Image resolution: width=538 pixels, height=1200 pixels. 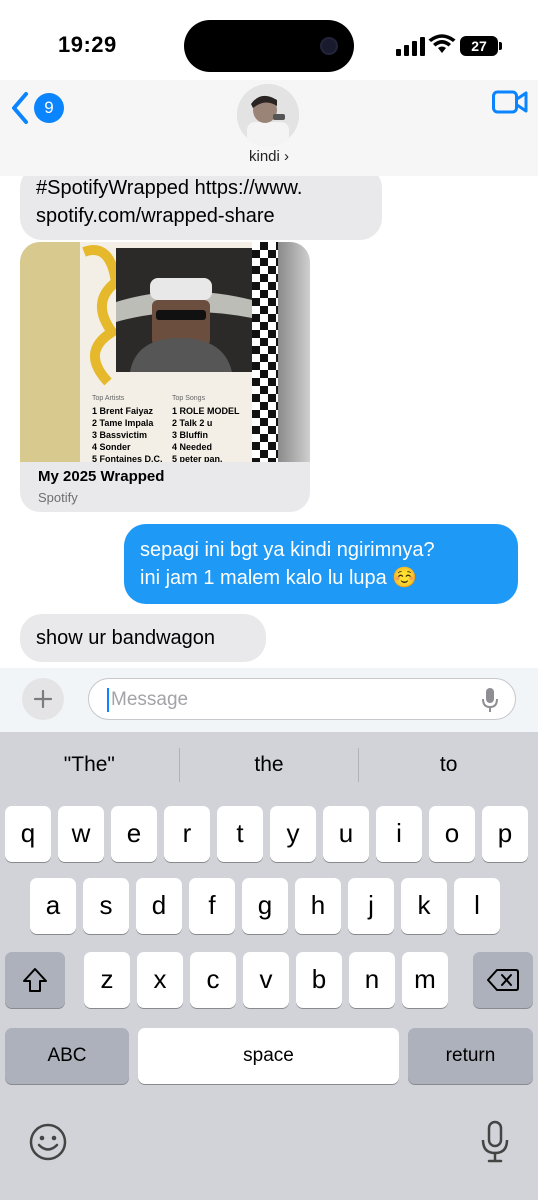 I want to click on shift-icon, so click(x=35, y=980).